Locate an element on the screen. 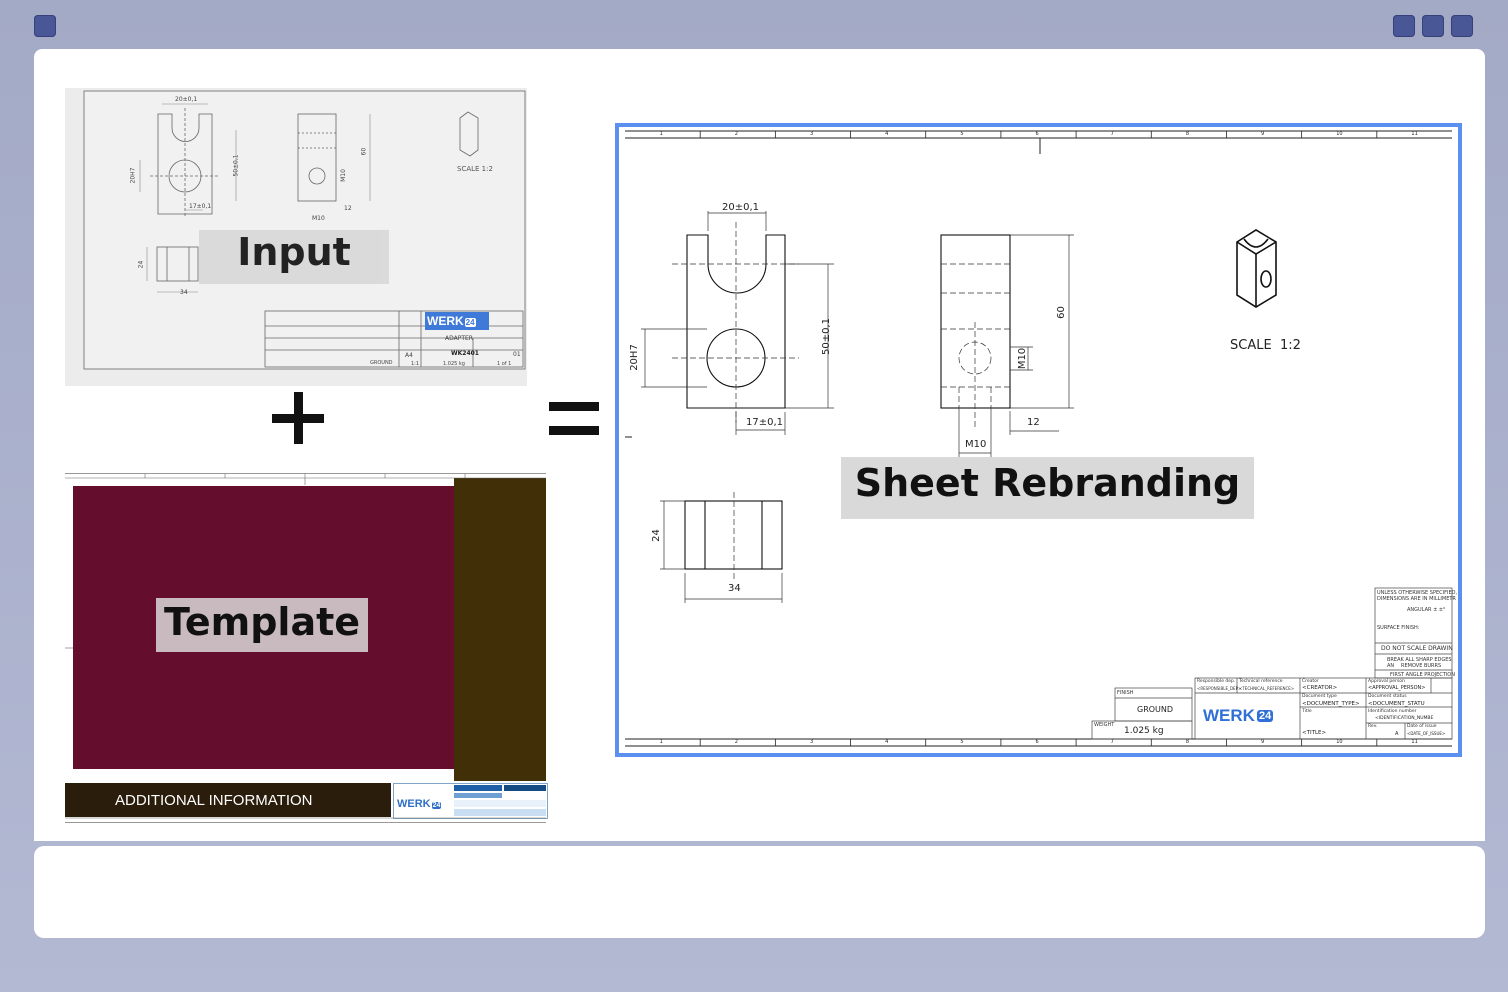  input-size: A4 is located at coordinates (409, 355).